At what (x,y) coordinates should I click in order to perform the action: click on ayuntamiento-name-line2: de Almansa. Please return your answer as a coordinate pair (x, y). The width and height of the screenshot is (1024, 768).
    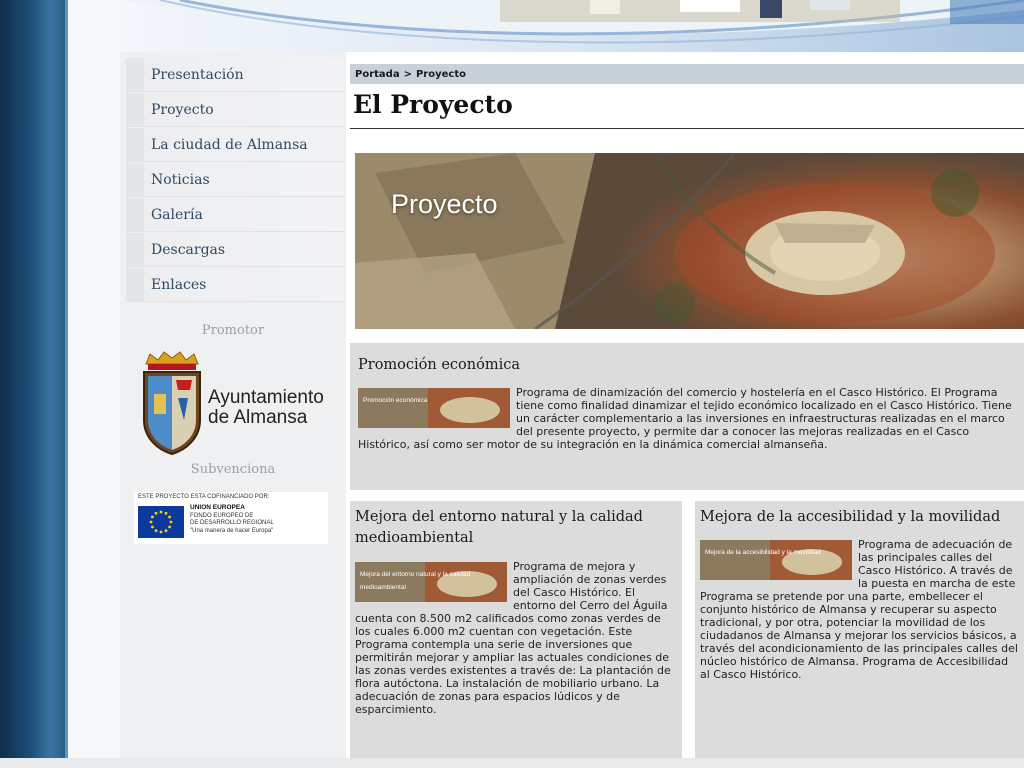
    Looking at the image, I should click on (258, 417).